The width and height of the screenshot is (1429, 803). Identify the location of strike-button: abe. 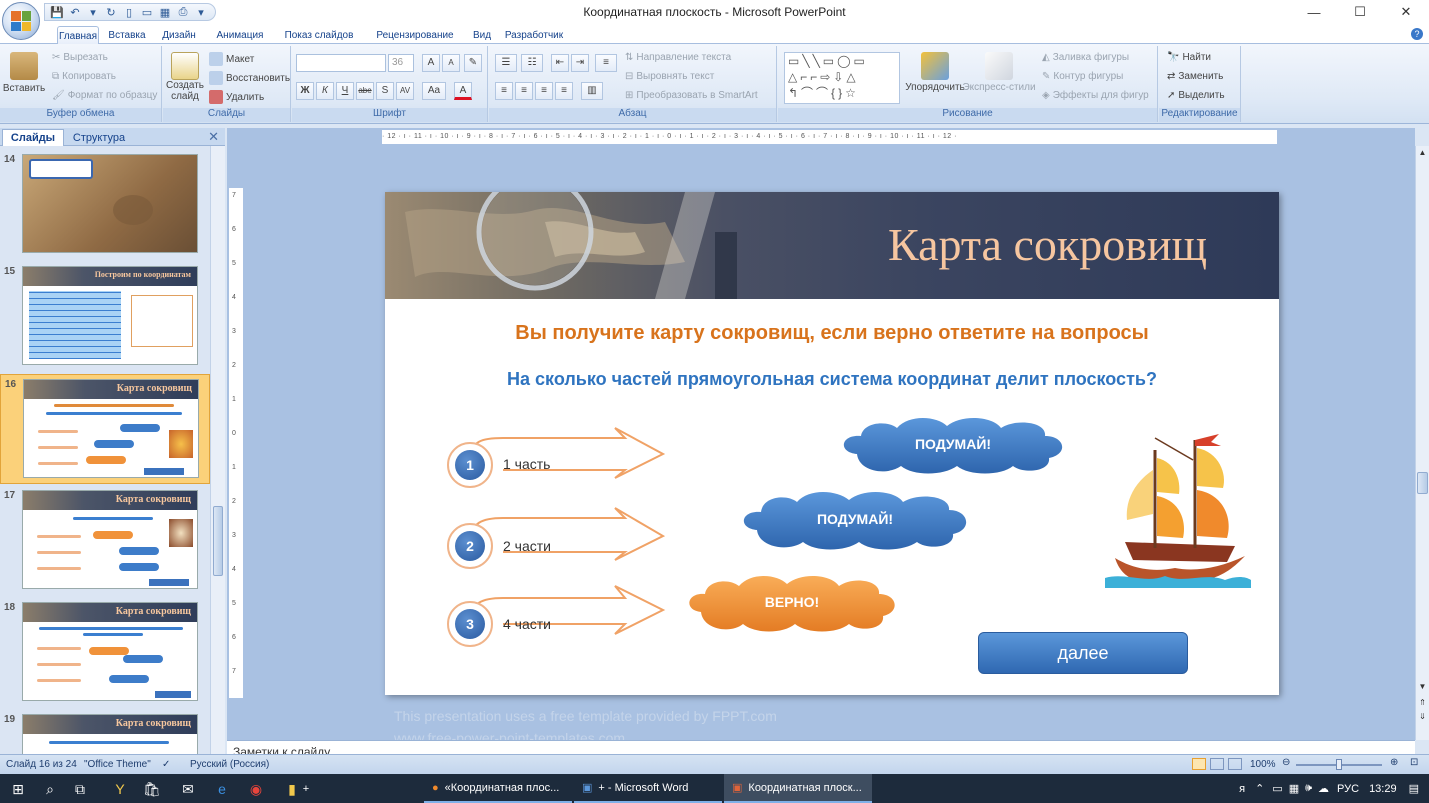
(365, 91).